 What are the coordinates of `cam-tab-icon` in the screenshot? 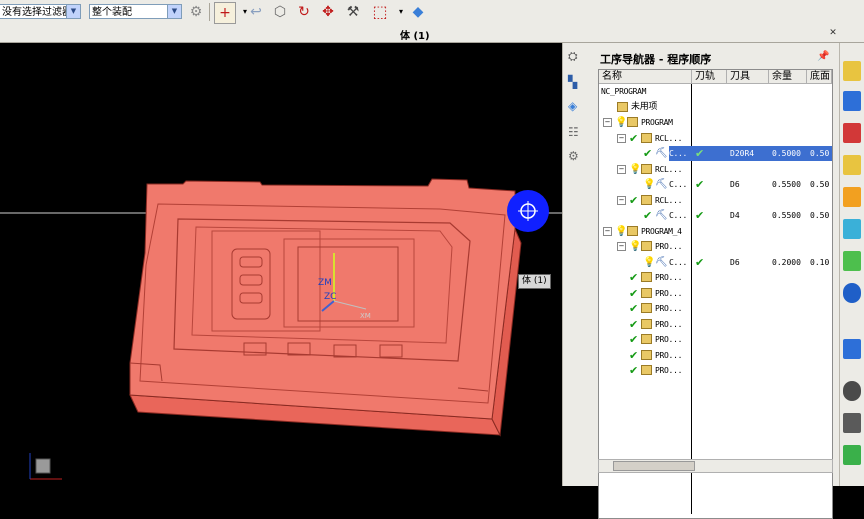 It's located at (852, 133).